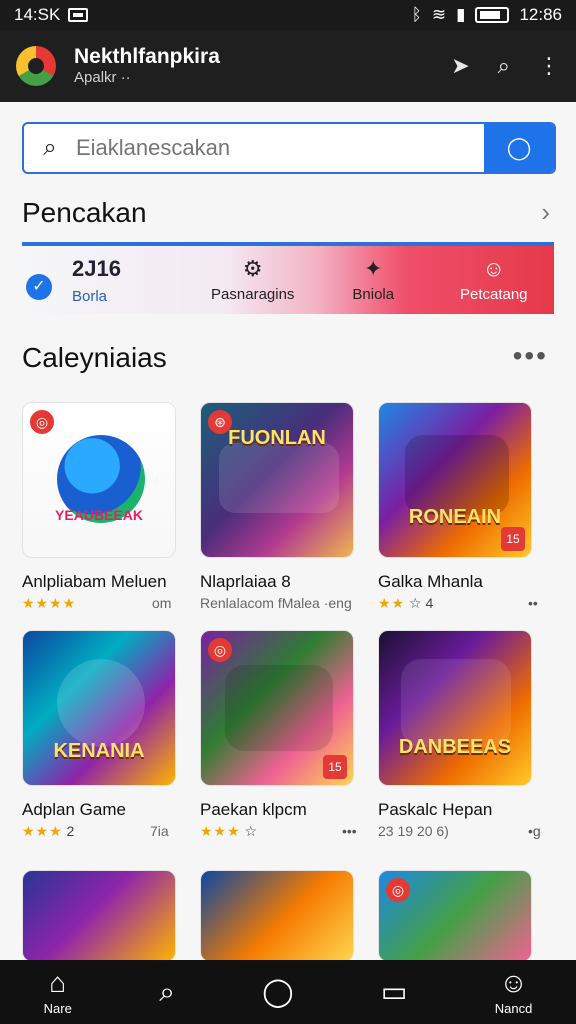  What do you see at coordinates (513, 982) in the screenshot?
I see `profile-icon: ☺` at bounding box center [513, 982].